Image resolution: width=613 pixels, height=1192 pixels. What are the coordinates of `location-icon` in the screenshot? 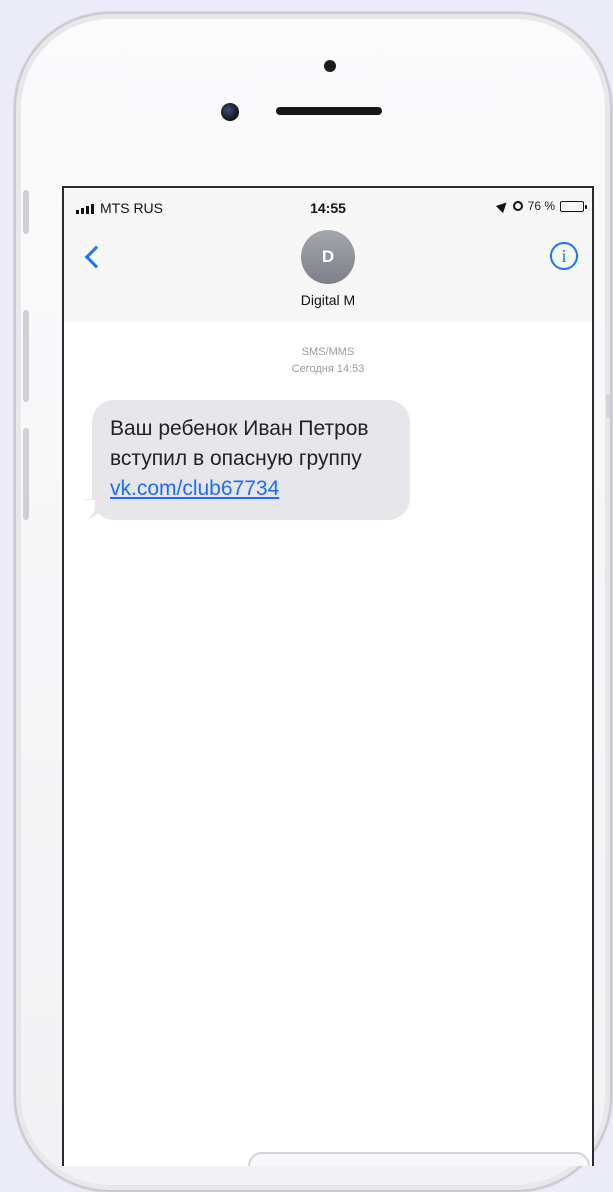 It's located at (502, 206).